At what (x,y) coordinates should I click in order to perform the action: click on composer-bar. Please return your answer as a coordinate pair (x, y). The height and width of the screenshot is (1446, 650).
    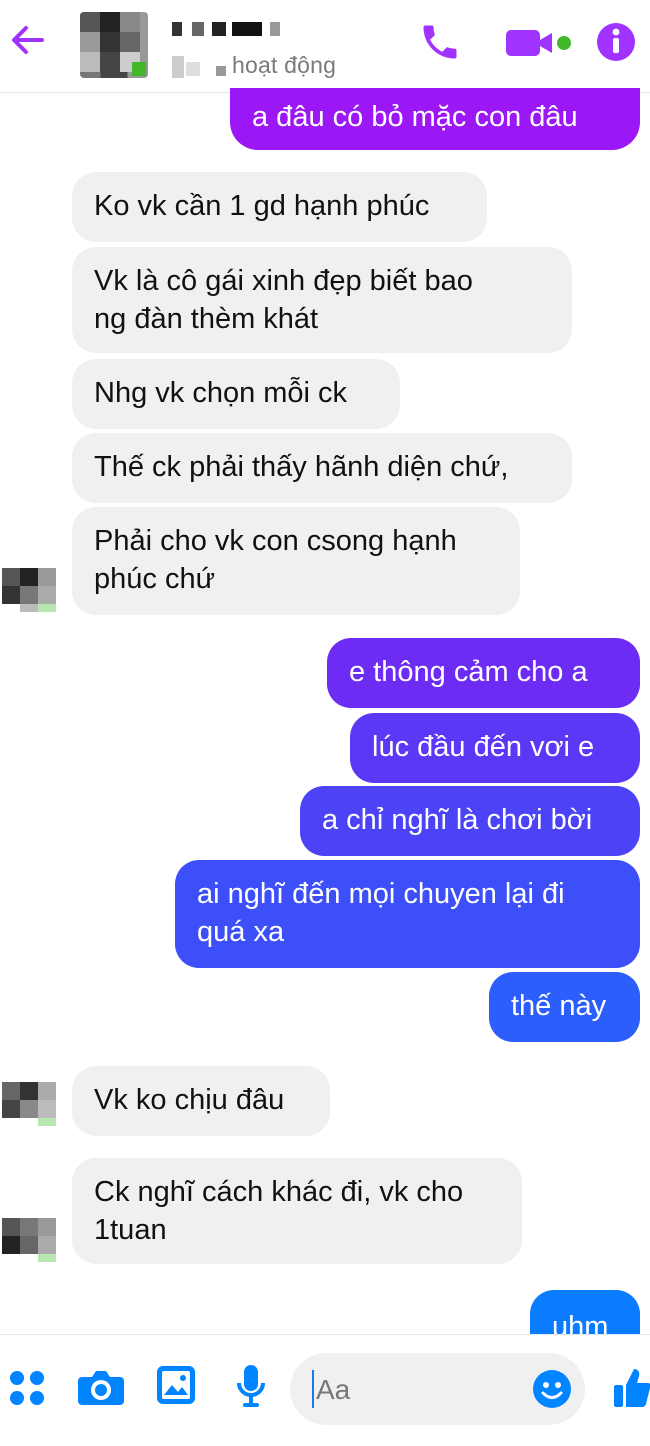
    Looking at the image, I should click on (325, 1390).